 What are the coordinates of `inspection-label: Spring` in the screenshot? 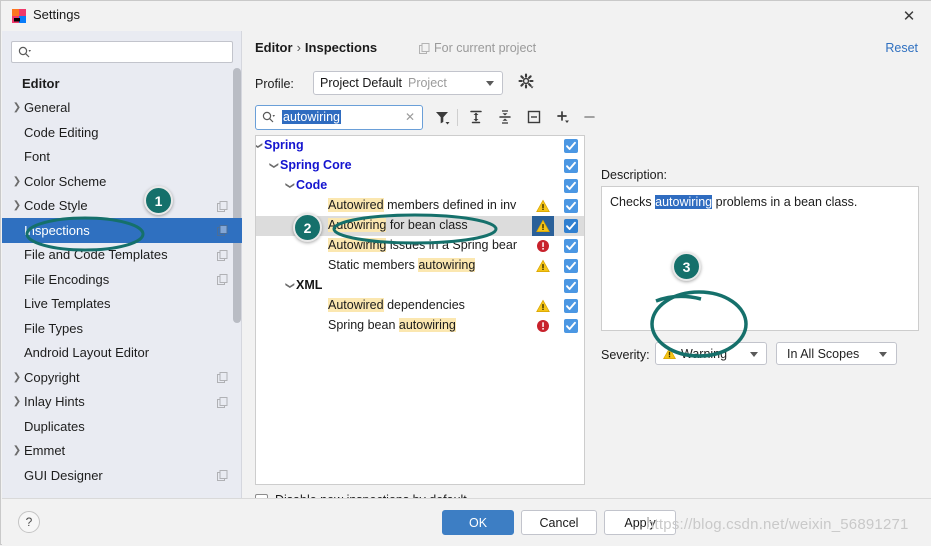 It's located at (284, 145).